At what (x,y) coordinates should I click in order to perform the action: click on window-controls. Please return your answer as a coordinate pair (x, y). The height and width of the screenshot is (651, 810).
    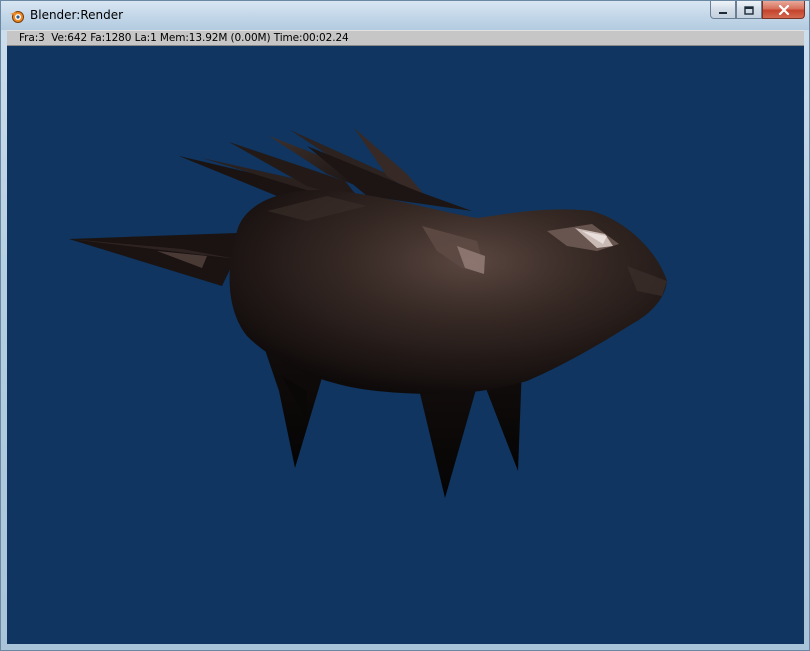
    Looking at the image, I should click on (757, 10).